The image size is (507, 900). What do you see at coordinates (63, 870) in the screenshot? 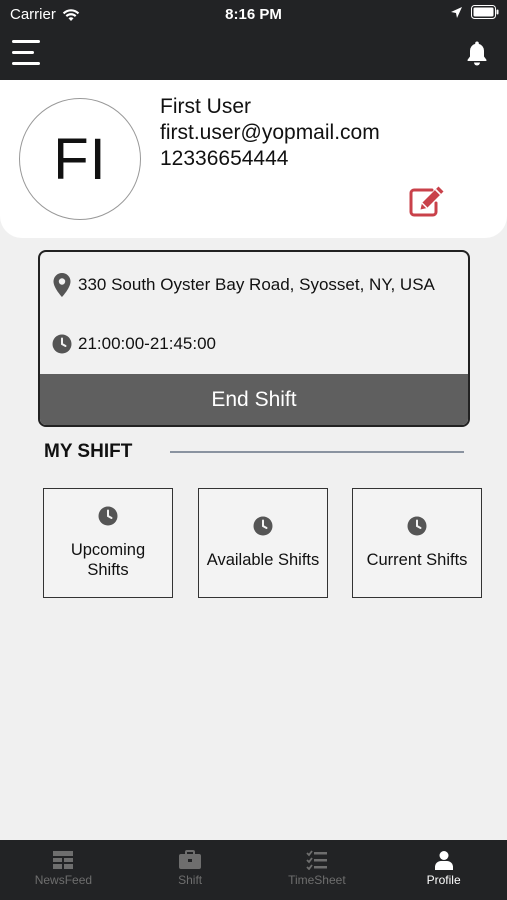
I see `tab-newsfeed: NewsFeed` at bounding box center [63, 870].